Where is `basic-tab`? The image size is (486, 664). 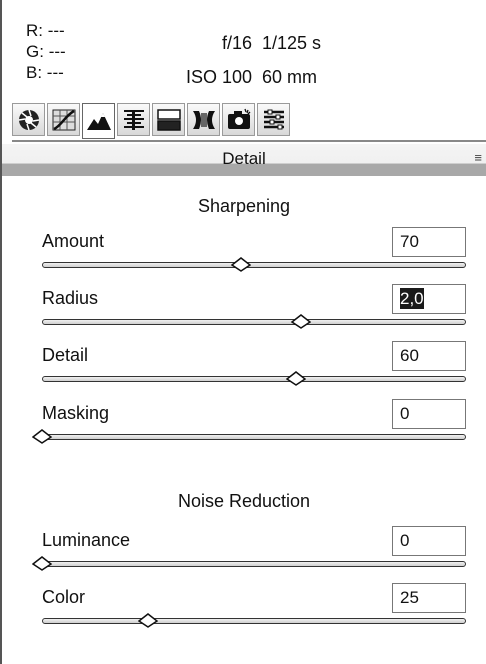 basic-tab is located at coordinates (28, 119).